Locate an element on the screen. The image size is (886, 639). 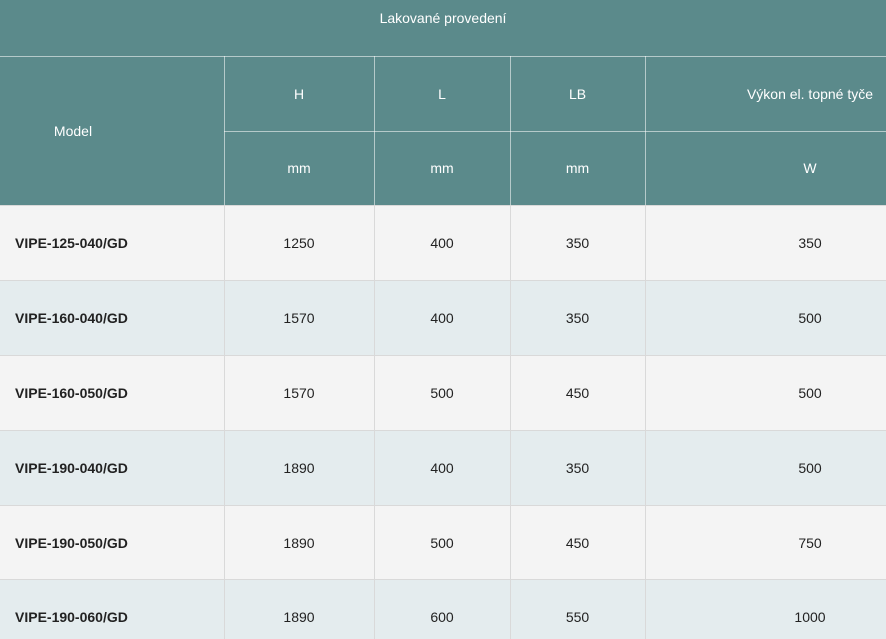
table-row: VIPE-190-050/GD 1890 500 450 750 is located at coordinates (443, 542).